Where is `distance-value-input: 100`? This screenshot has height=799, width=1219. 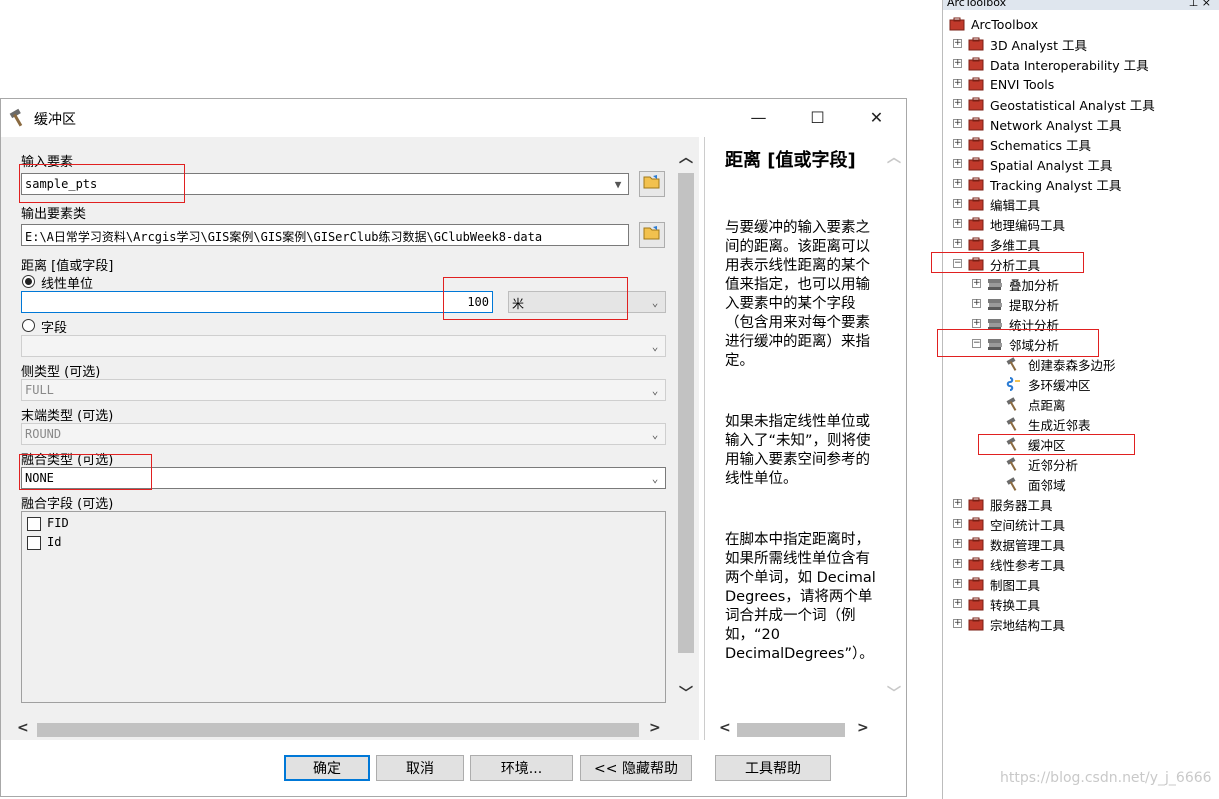 distance-value-input: 100 is located at coordinates (257, 302).